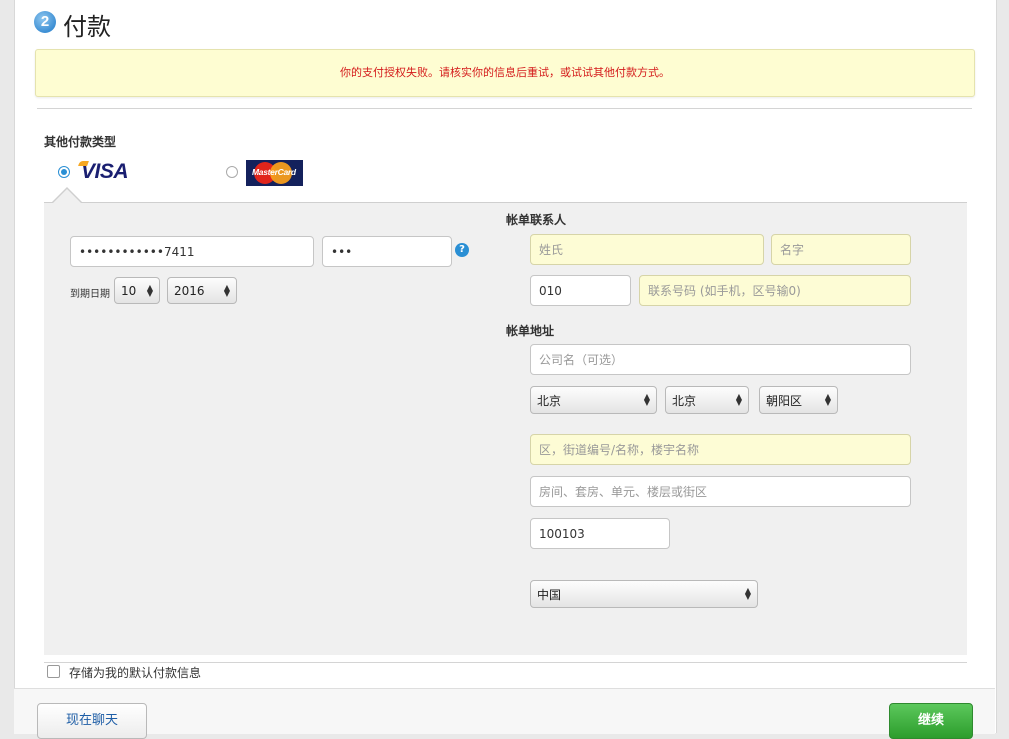  I want to click on area-code-input: 010, so click(580, 290).